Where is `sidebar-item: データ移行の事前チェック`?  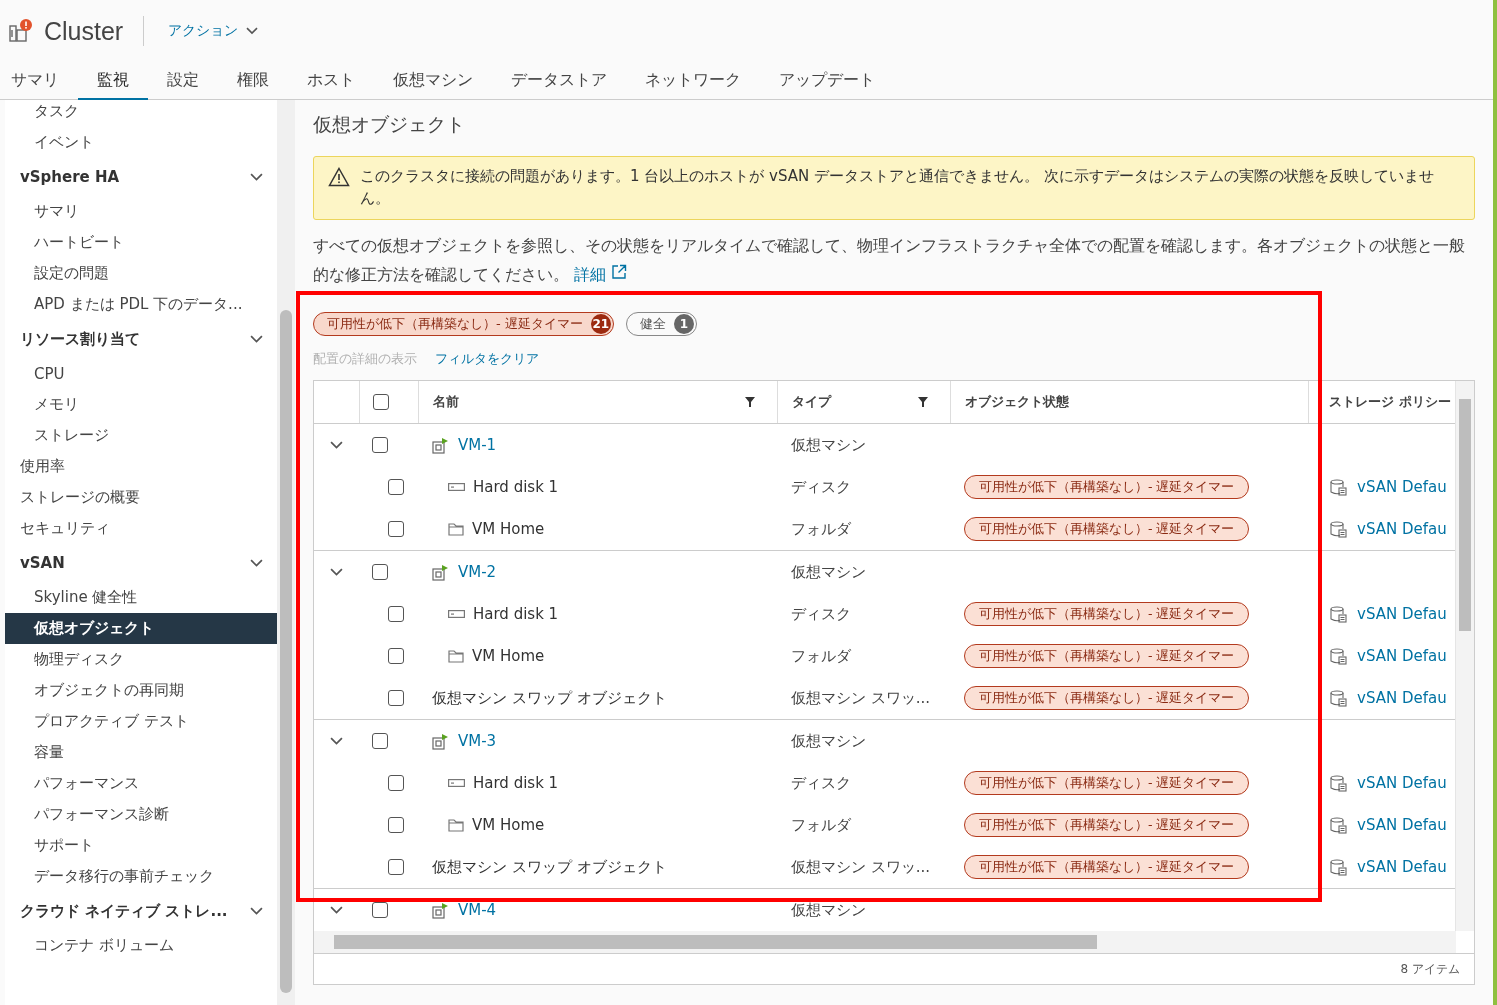 sidebar-item: データ移行の事前チェック is located at coordinates (141, 876).